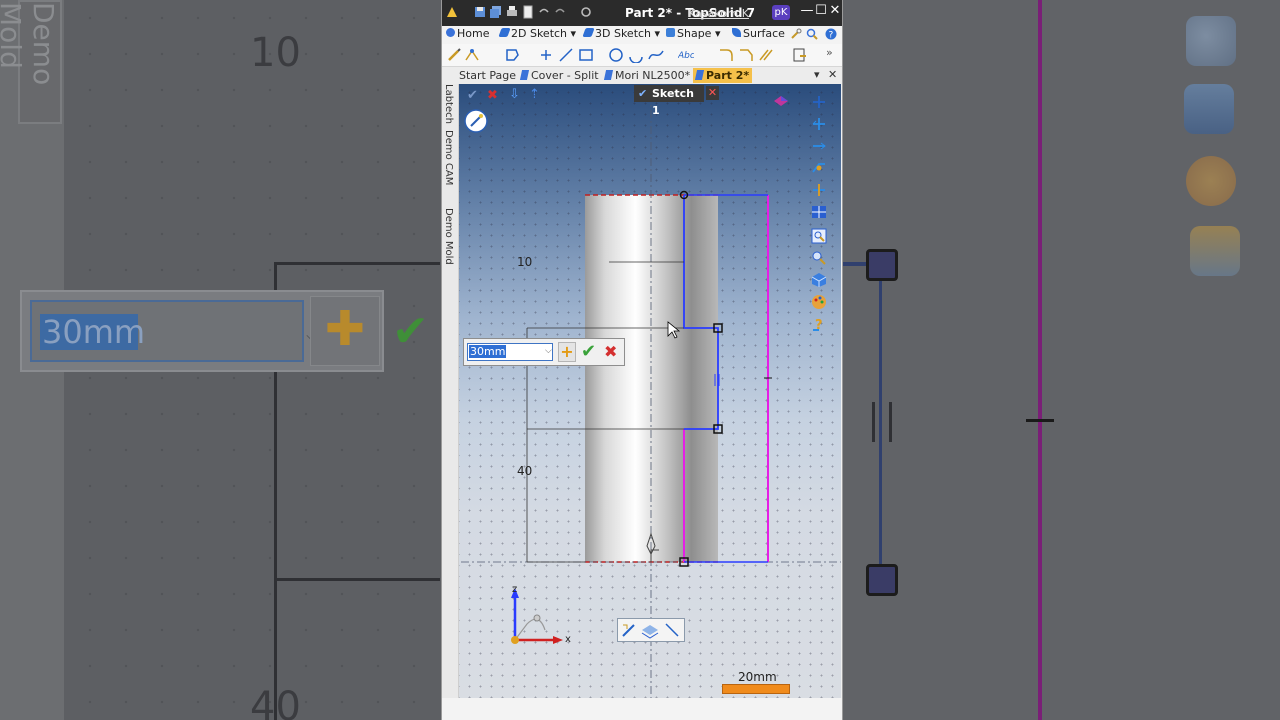  Describe the element at coordinates (726, 55) in the screenshot. I see `fillet-icon` at that location.